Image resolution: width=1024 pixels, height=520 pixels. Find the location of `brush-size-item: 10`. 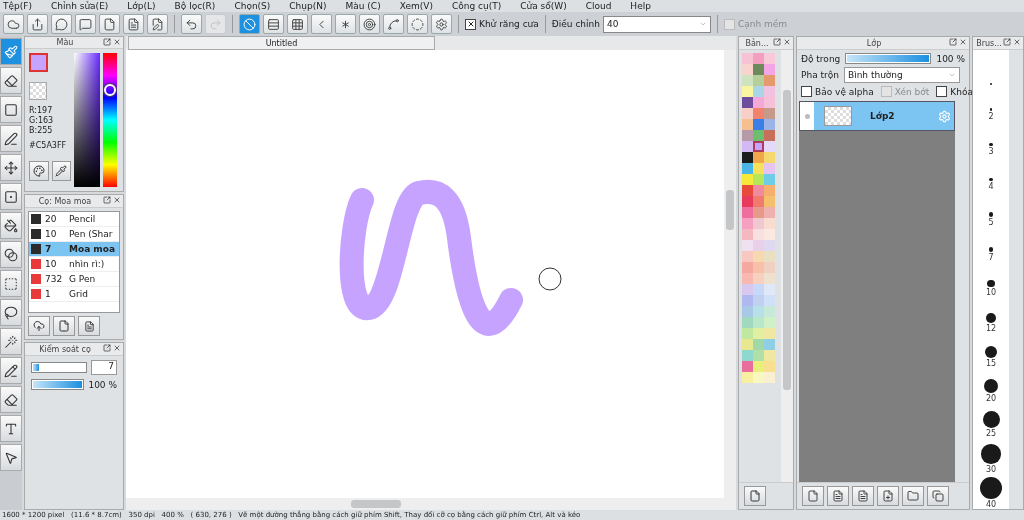

brush-size-item: 10 is located at coordinates (991, 279).